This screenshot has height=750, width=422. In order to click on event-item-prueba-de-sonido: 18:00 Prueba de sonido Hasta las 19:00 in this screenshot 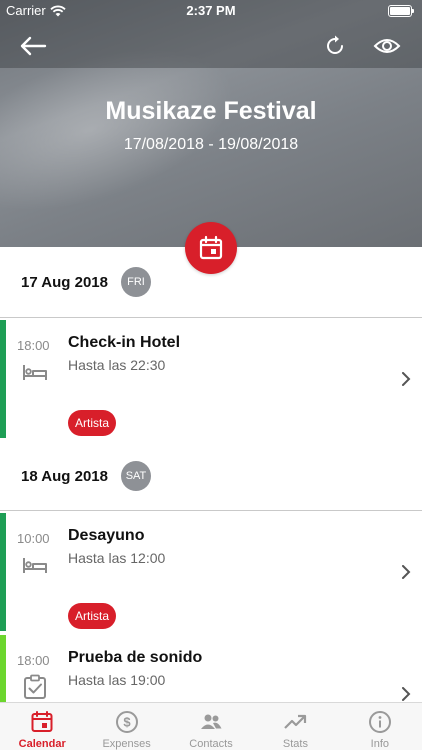, I will do `click(211, 668)`.